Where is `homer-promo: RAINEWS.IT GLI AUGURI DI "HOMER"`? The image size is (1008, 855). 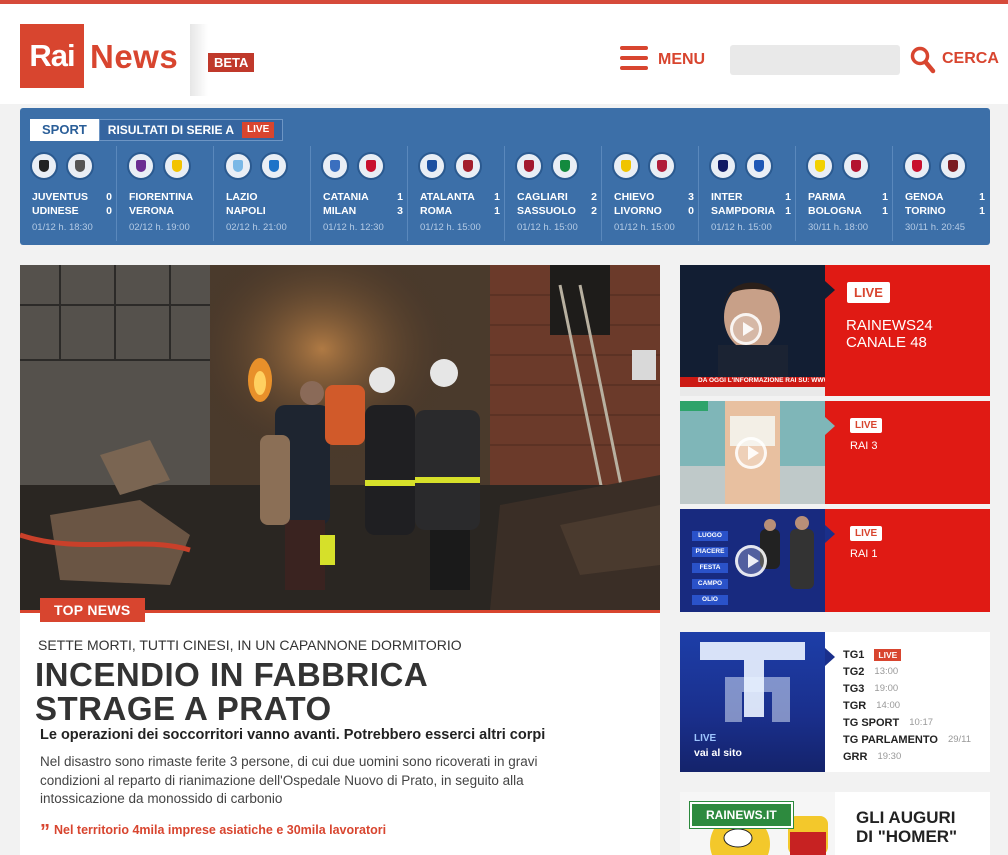 homer-promo: RAINEWS.IT GLI AUGURI DI "HOMER" is located at coordinates (835, 823).